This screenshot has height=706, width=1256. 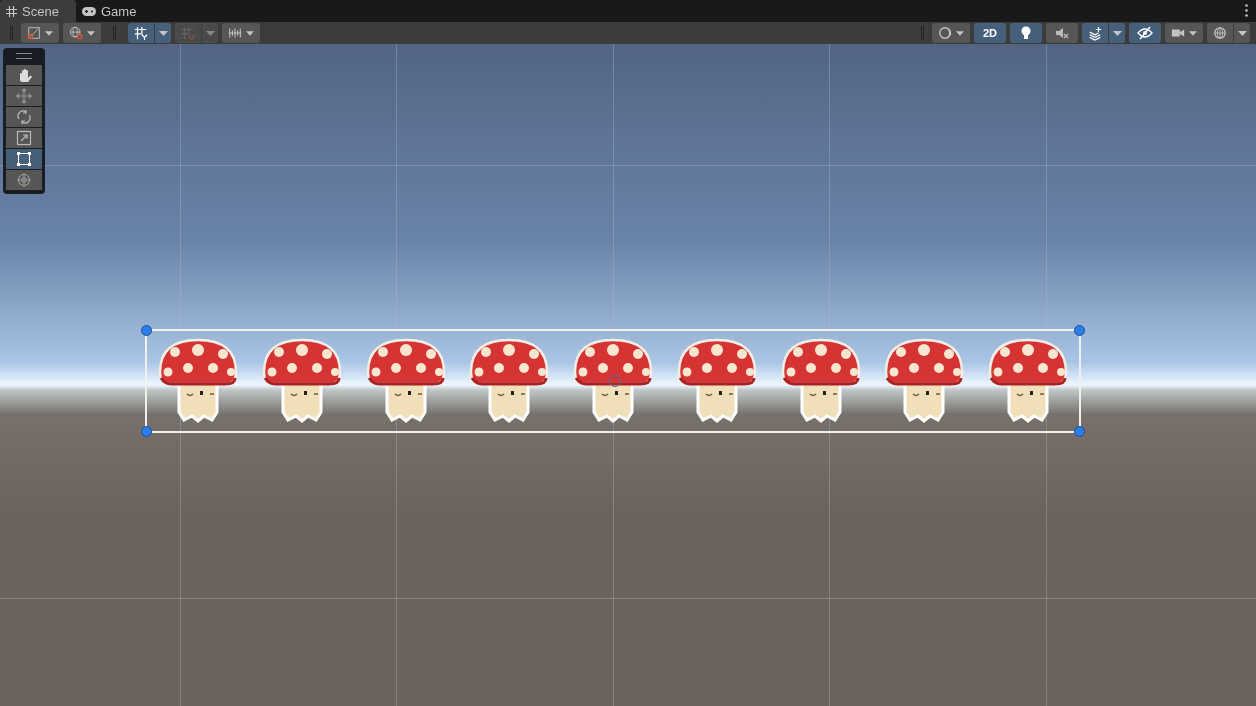 I want to click on gizmo-scale-icon, so click(x=34, y=33).